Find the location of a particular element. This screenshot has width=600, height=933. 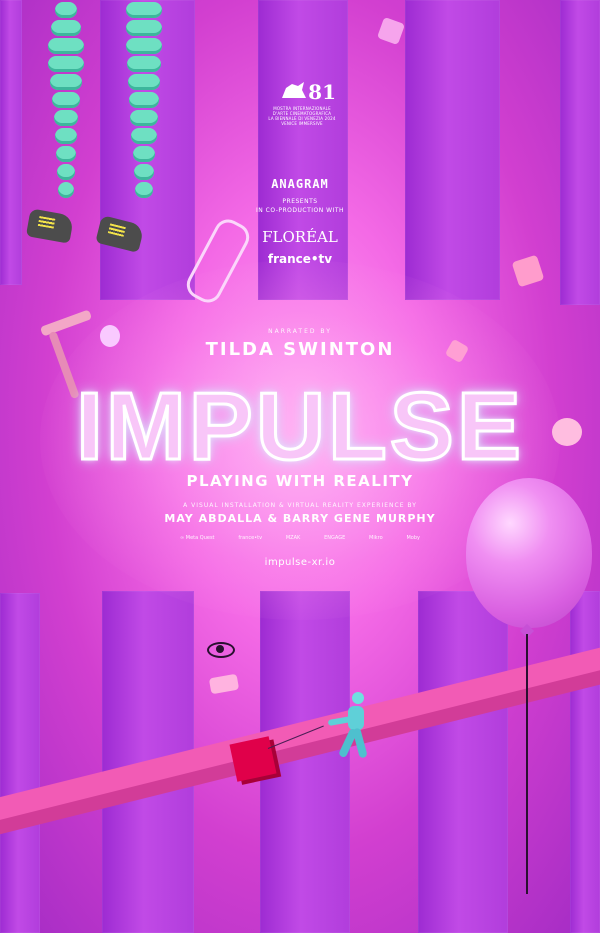

partner-logo: ENGAGE is located at coordinates (335, 538).